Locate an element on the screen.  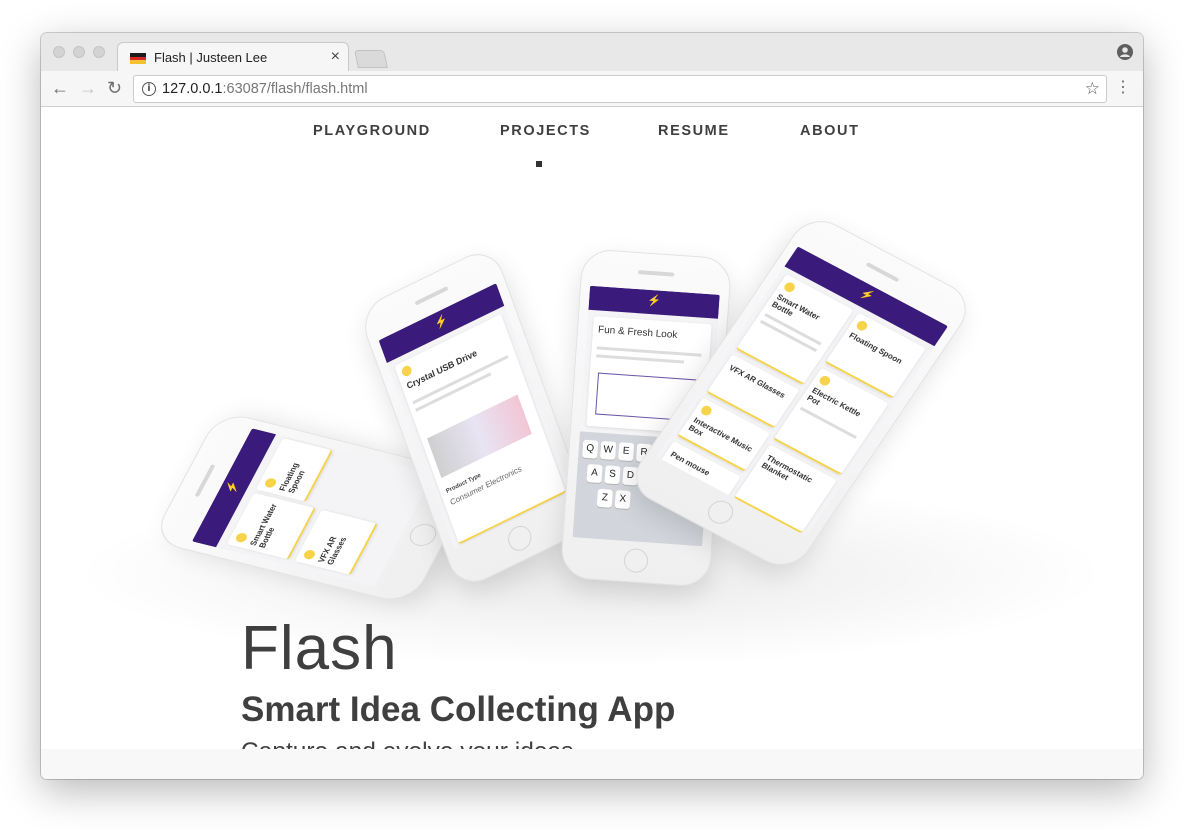
url-host: 127.0.0.1 is located at coordinates (192, 89).